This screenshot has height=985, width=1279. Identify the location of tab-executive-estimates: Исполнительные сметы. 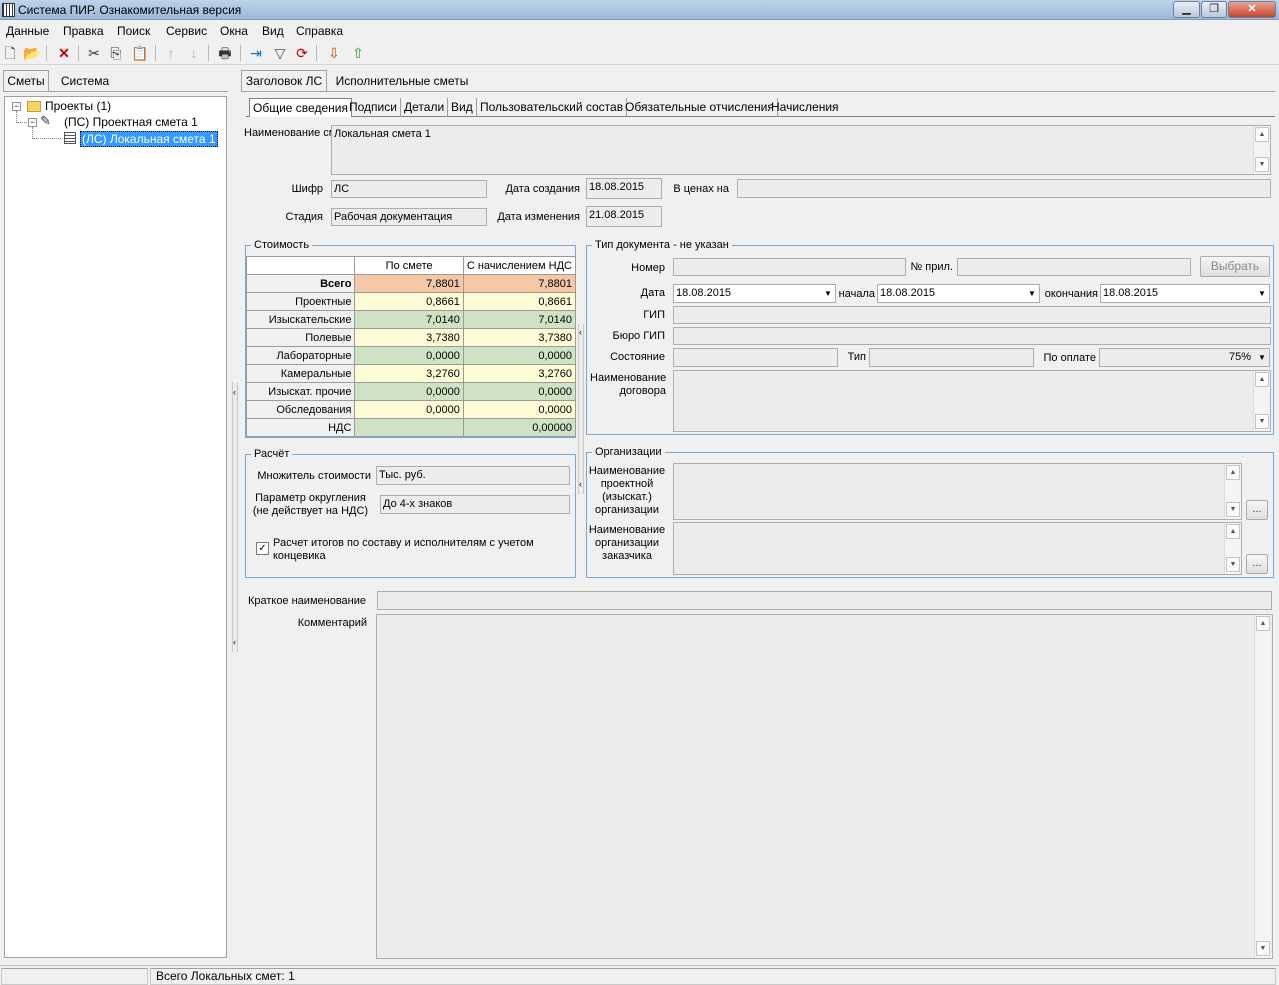
(402, 81).